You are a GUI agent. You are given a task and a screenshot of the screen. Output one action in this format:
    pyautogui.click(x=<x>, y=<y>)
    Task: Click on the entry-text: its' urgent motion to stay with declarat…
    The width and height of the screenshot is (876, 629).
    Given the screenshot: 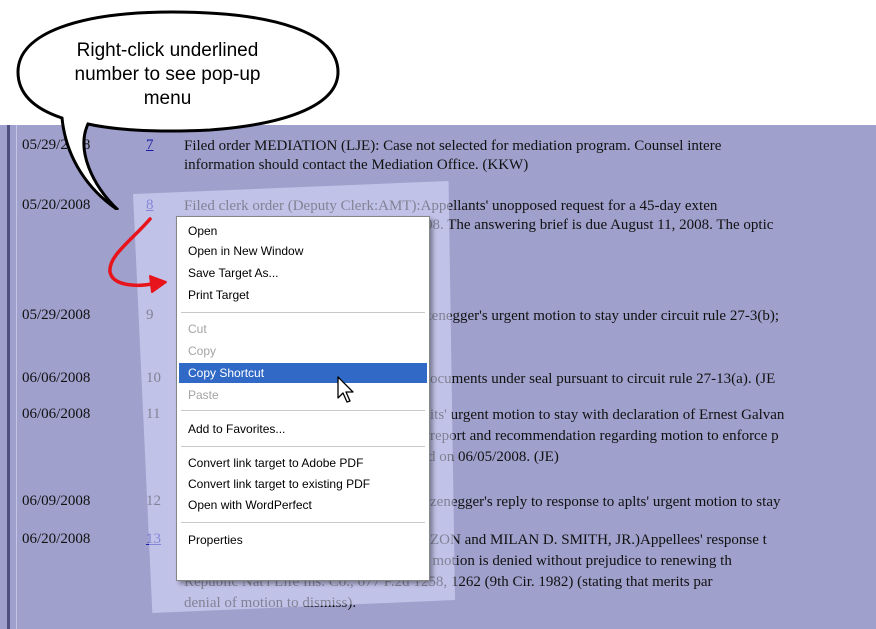 What is the action you would take?
    pyautogui.click(x=607, y=415)
    